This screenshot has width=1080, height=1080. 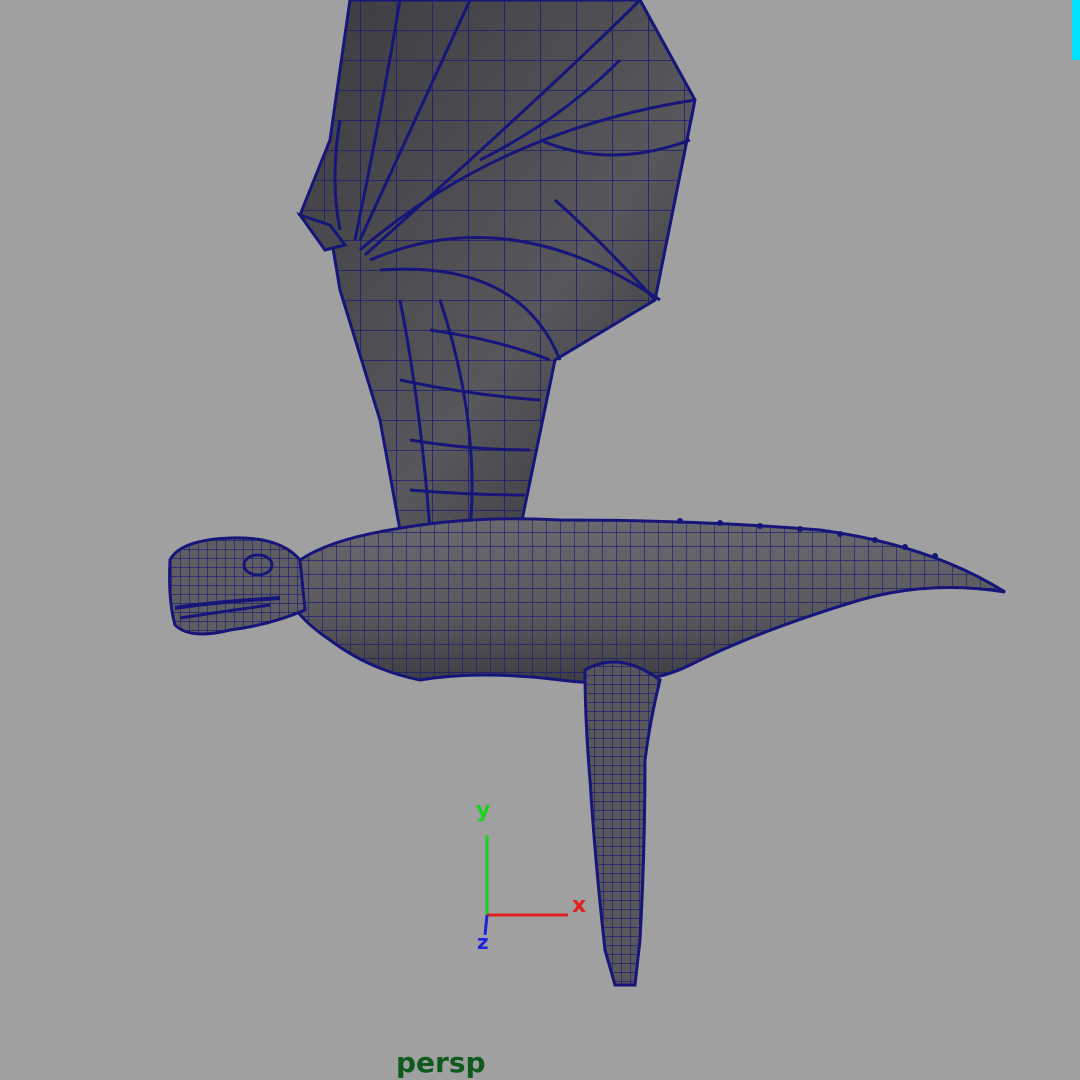 What do you see at coordinates (483, 810) in the screenshot?
I see `axis-y-label: y` at bounding box center [483, 810].